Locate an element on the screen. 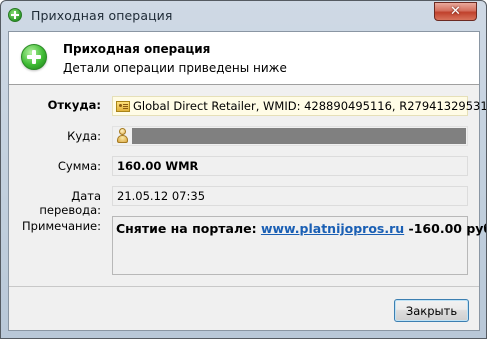 The height and width of the screenshot is (339, 487). window-close-button: ✕ is located at coordinates (455, 11).